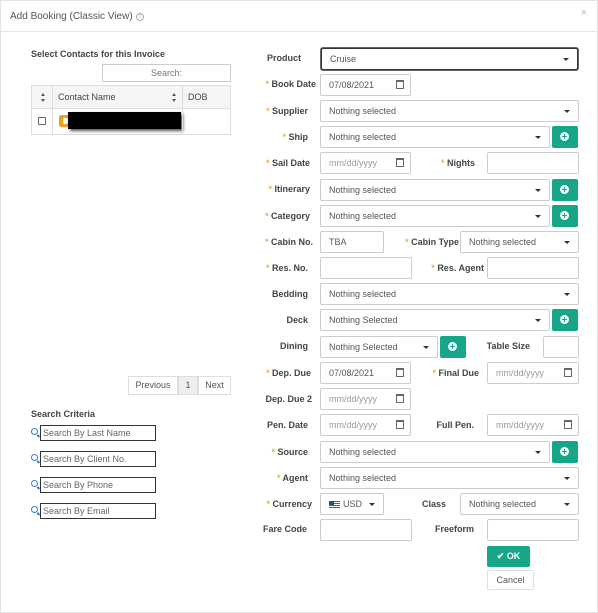 This screenshot has width=598, height=613. I want to click on close-icon: ×, so click(584, 13).